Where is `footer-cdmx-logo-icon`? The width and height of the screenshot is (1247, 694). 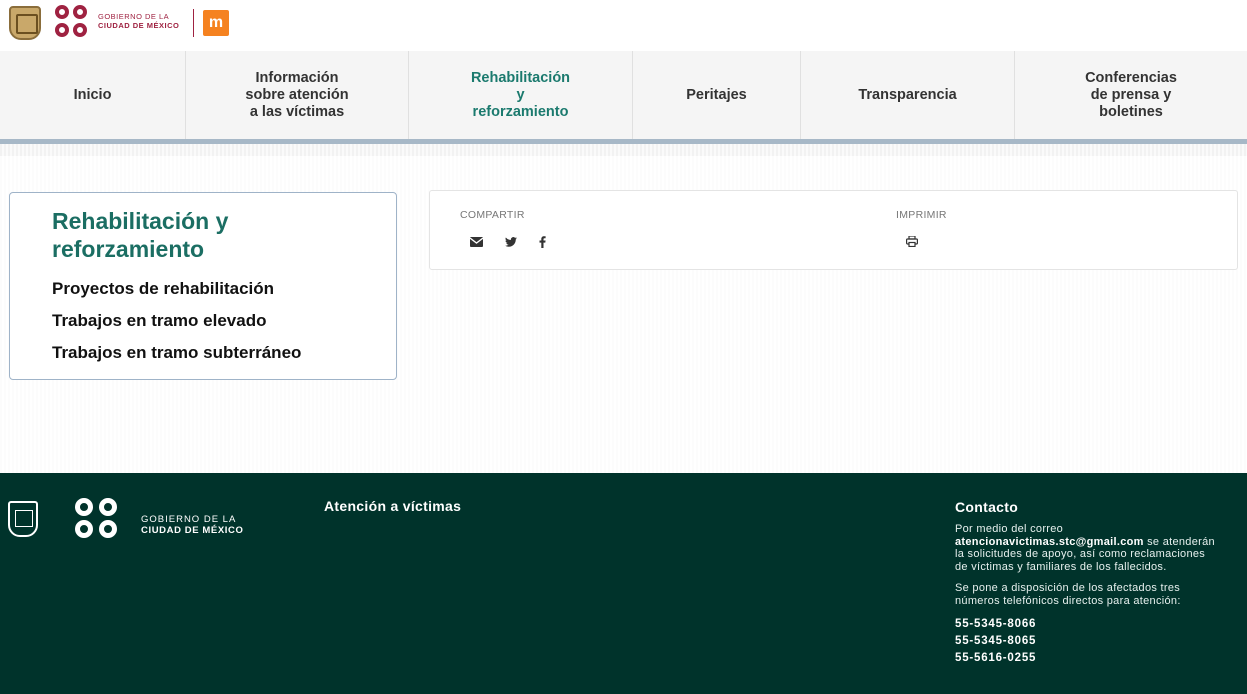
footer-cdmx-logo-icon is located at coordinates (100, 522).